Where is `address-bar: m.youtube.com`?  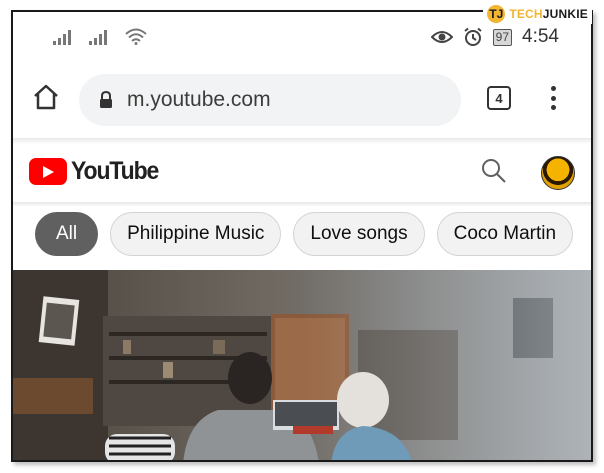
address-bar: m.youtube.com is located at coordinates (270, 100).